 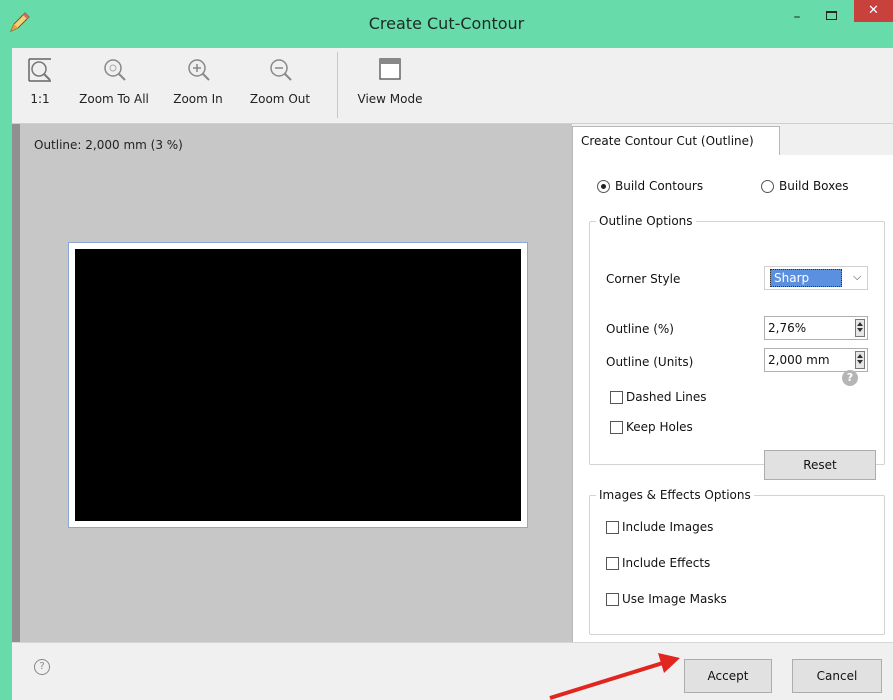 What do you see at coordinates (659, 186) in the screenshot?
I see `build-contours-label: Build Contours` at bounding box center [659, 186].